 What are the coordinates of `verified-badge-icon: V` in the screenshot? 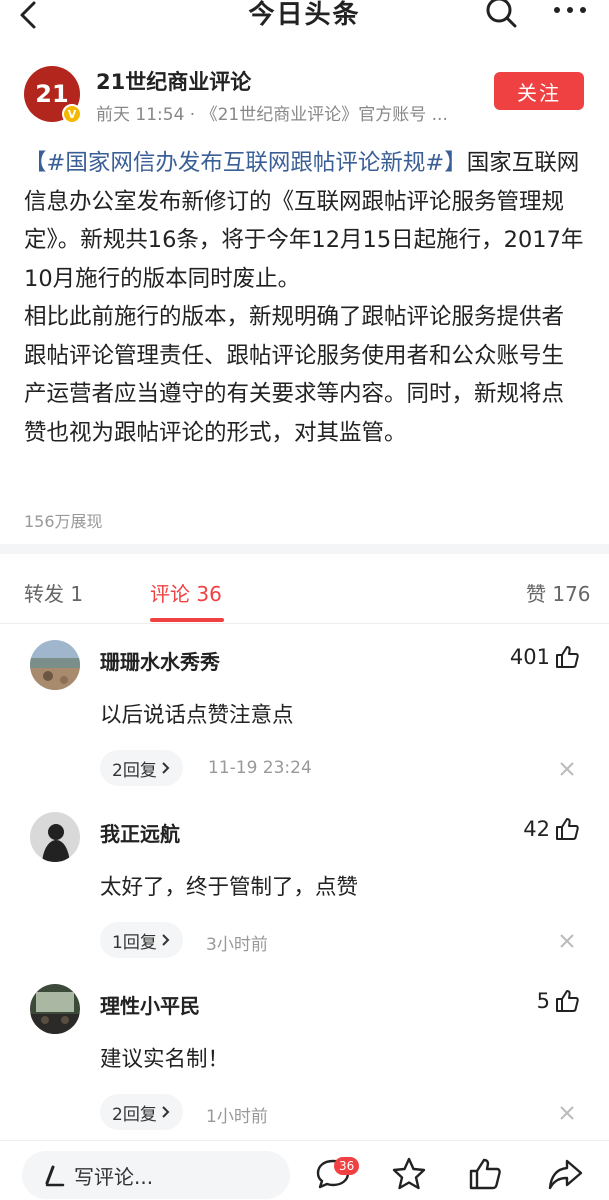 It's located at (72, 114).